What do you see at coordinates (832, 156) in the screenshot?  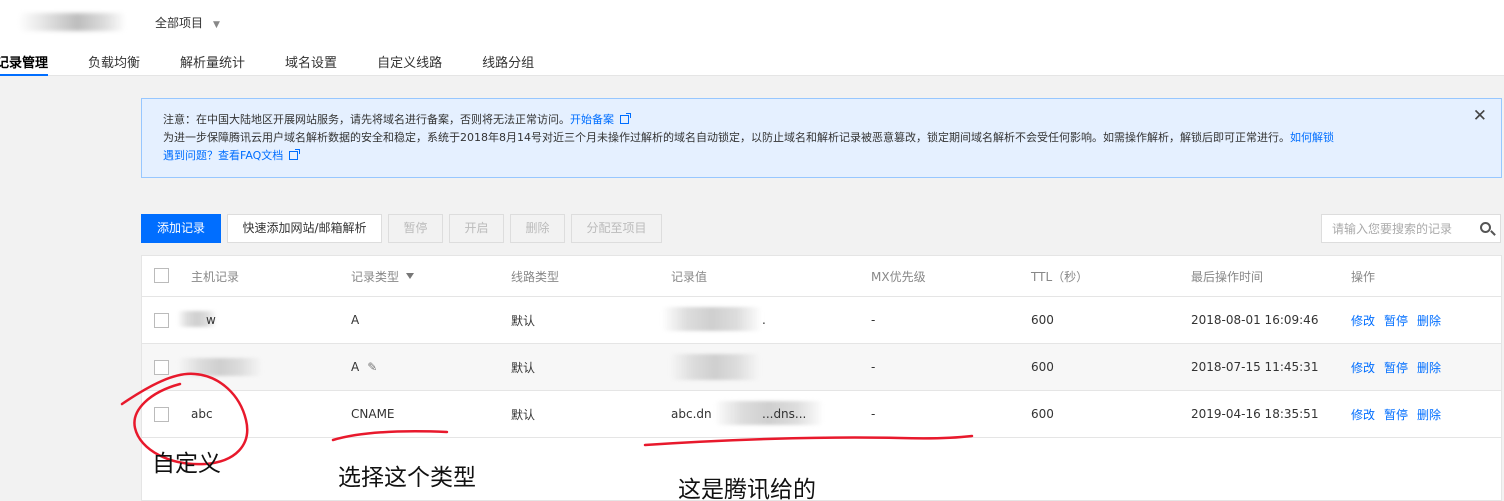 I see `notice-line-3: 遇到问题？查看FAQ文档` at bounding box center [832, 156].